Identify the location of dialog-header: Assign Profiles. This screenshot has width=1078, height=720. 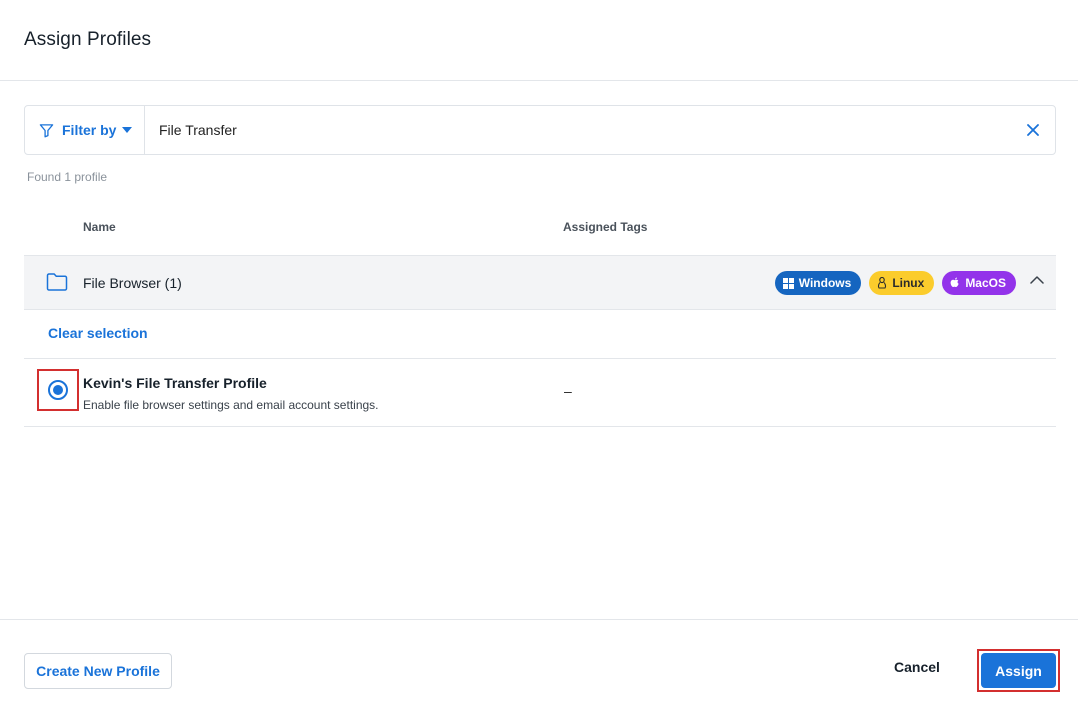
(539, 40).